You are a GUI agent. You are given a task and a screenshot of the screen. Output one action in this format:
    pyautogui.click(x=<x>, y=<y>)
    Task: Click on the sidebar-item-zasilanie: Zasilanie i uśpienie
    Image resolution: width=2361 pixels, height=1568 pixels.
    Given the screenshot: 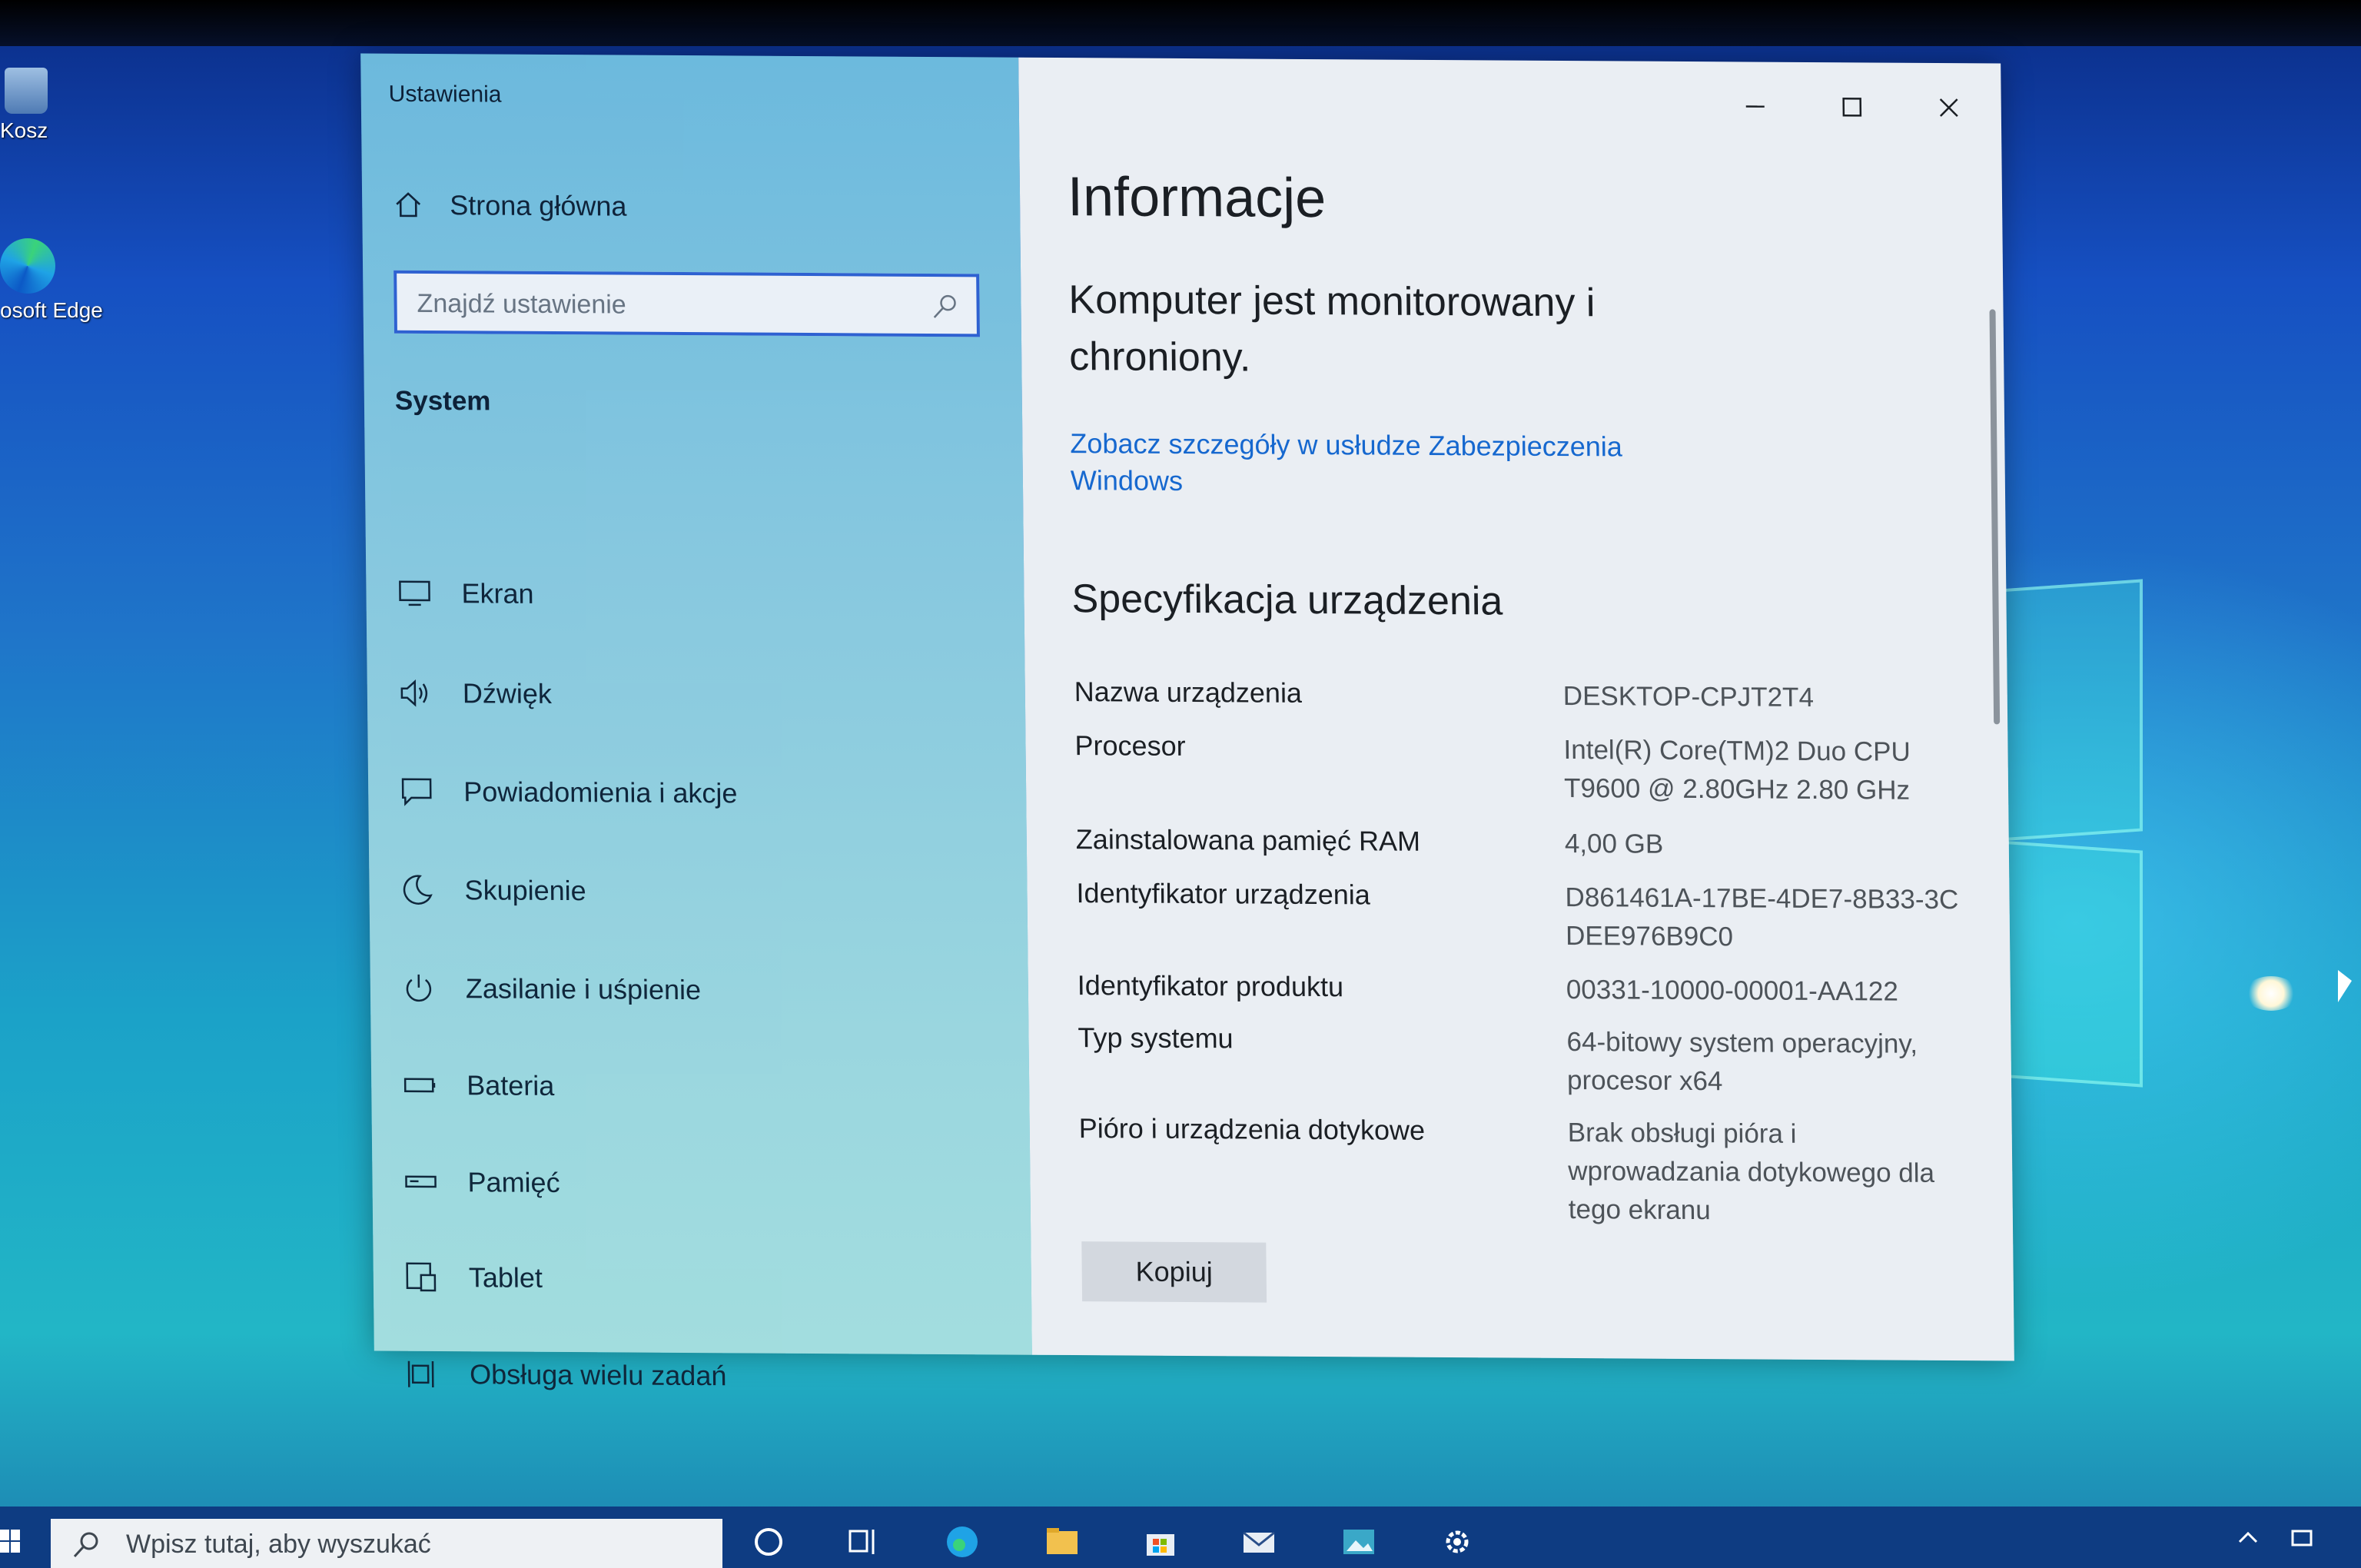 What is the action you would take?
    pyautogui.click(x=551, y=989)
    